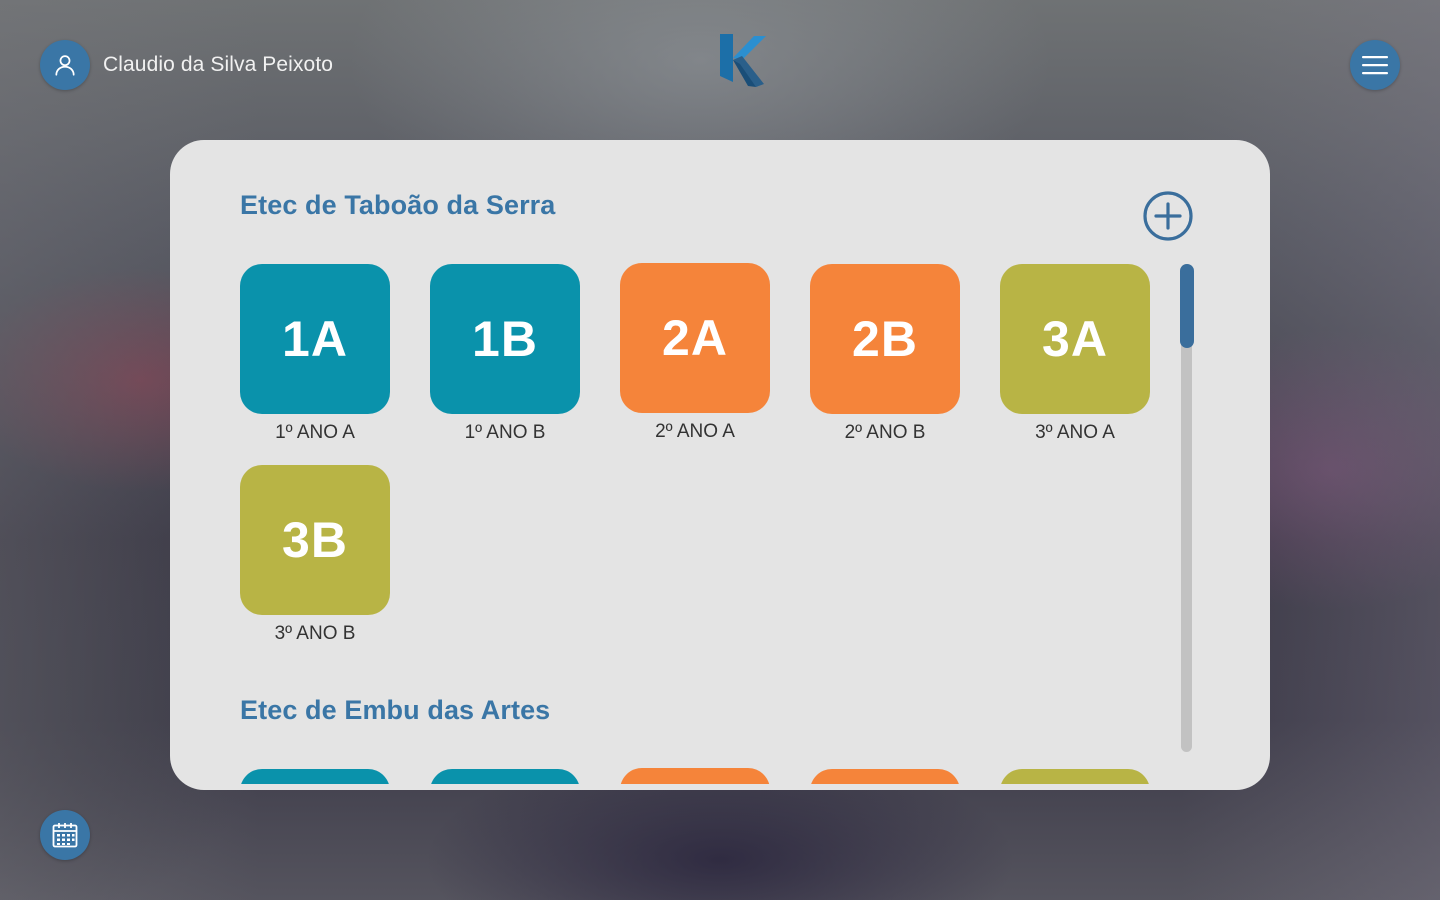 The height and width of the screenshot is (900, 1440). What do you see at coordinates (315, 633) in the screenshot?
I see `class-label: 3º ANO B` at bounding box center [315, 633].